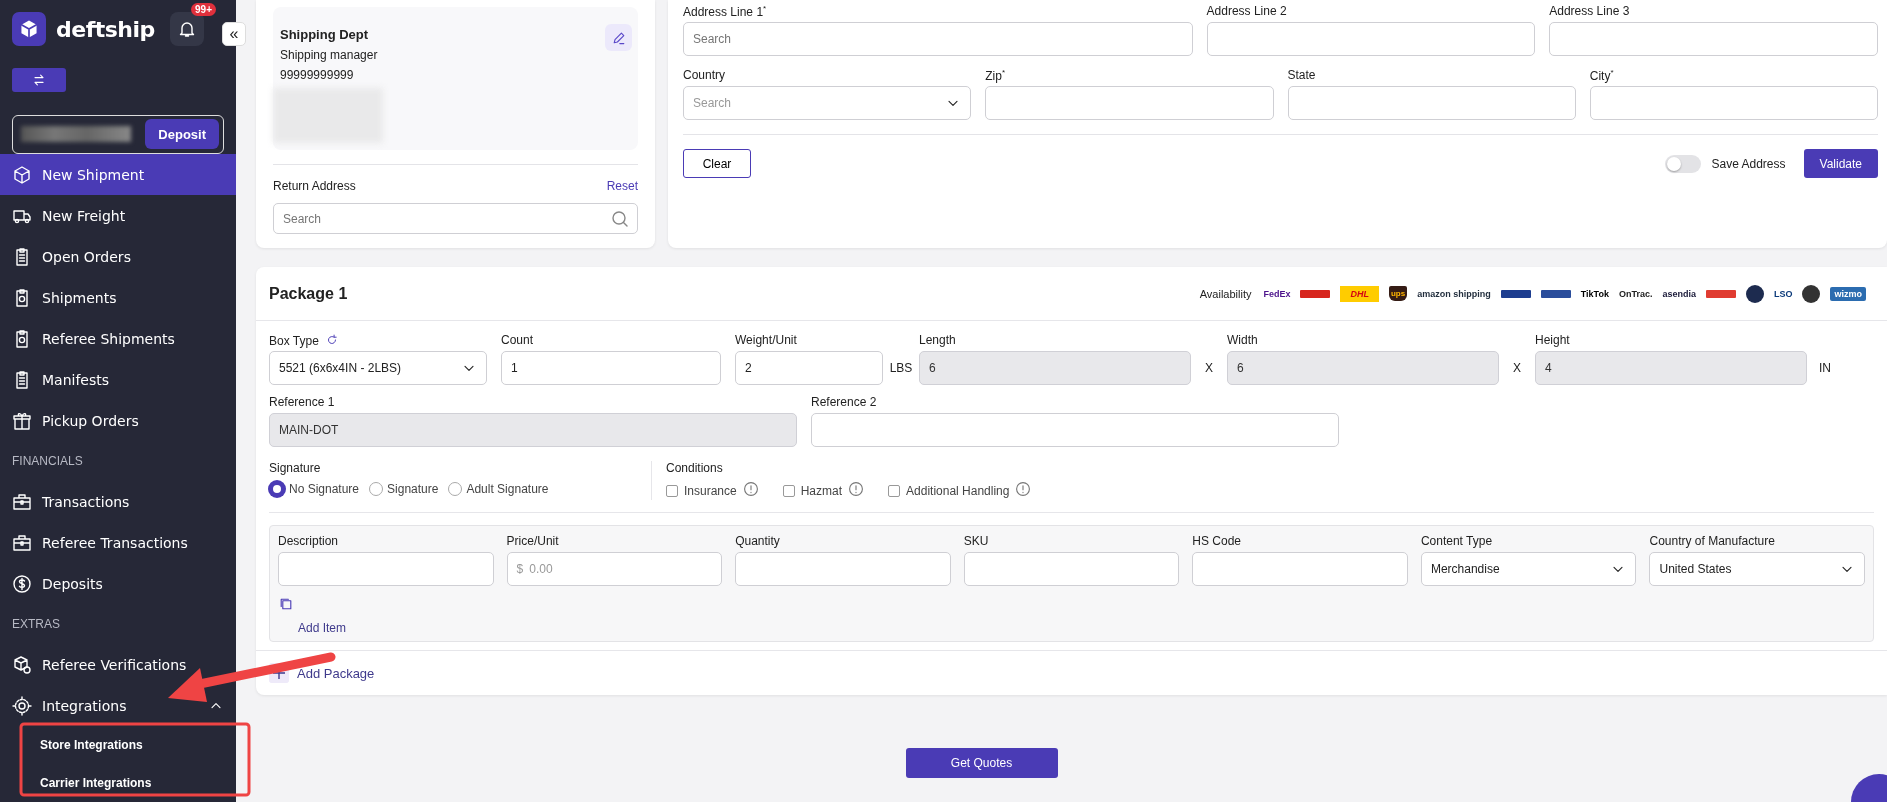 This screenshot has width=1887, height=802. Describe the element at coordinates (118, 501) in the screenshot. I see `nav-item: Transactions` at that location.